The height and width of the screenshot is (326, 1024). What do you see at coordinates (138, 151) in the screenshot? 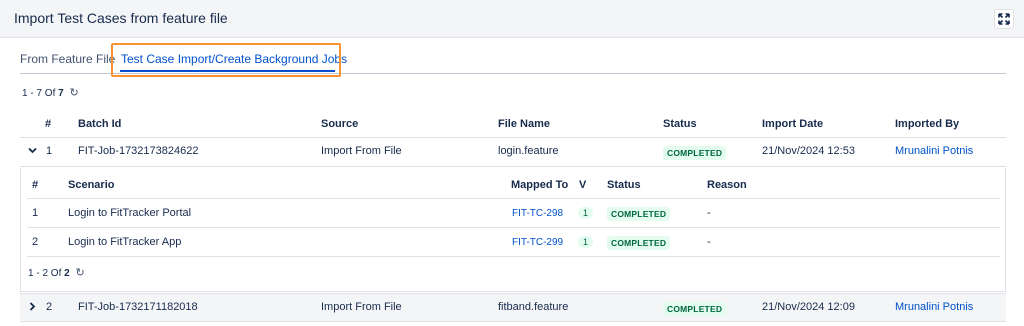
I see `batch-id: FIT-Job-1732173824622` at bounding box center [138, 151].